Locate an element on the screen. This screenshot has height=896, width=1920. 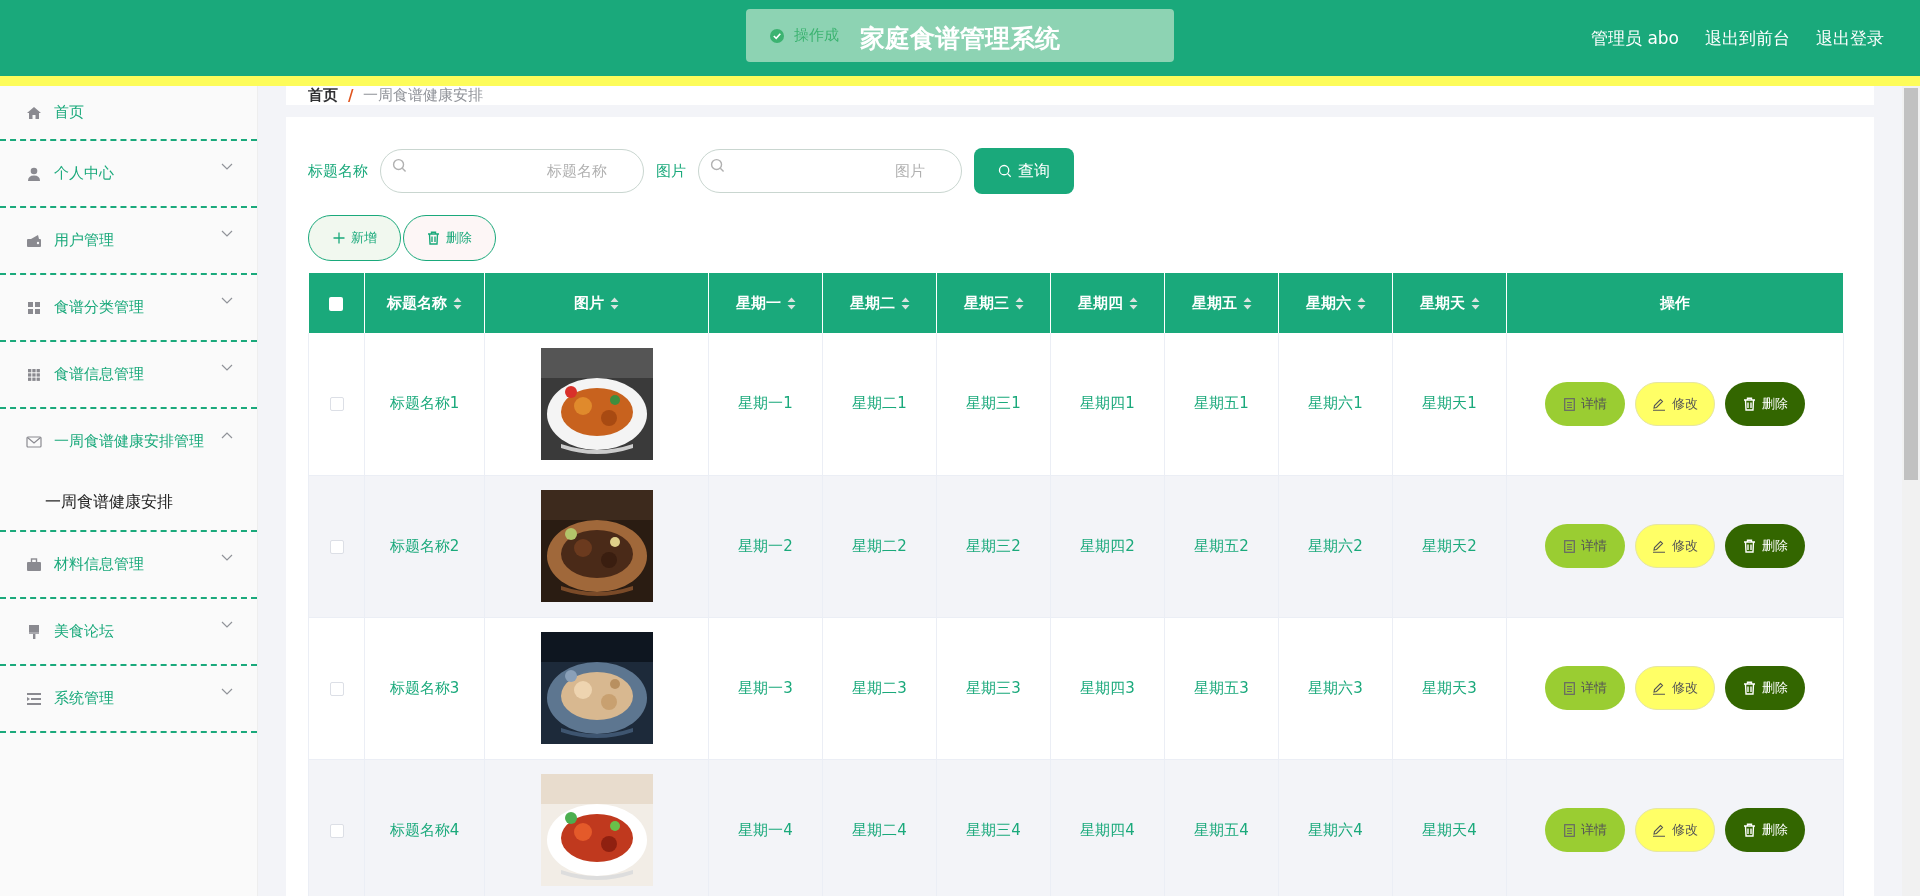
table-cell: 星期四4 is located at coordinates (1107, 827).